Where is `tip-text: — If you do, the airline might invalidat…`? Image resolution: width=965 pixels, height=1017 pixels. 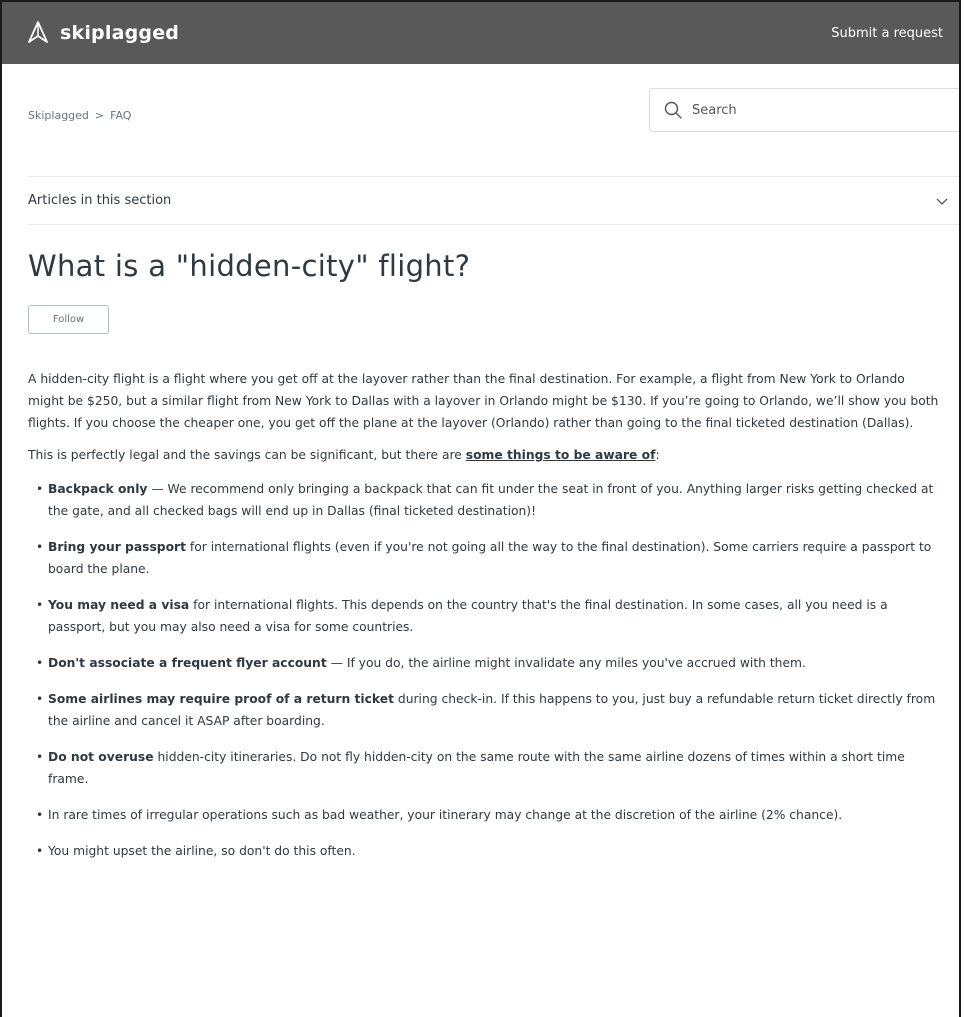
tip-text: — If you do, the airline might invalidat… is located at coordinates (566, 663).